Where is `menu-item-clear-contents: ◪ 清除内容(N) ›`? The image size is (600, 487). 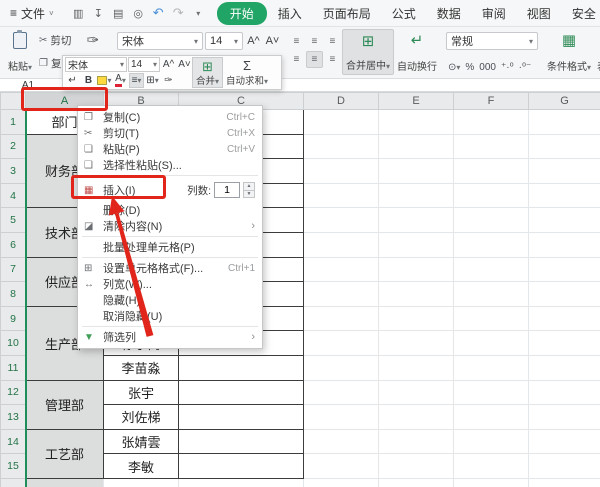 menu-item-clear-contents: ◪ 清除内容(N) › is located at coordinates (170, 226).